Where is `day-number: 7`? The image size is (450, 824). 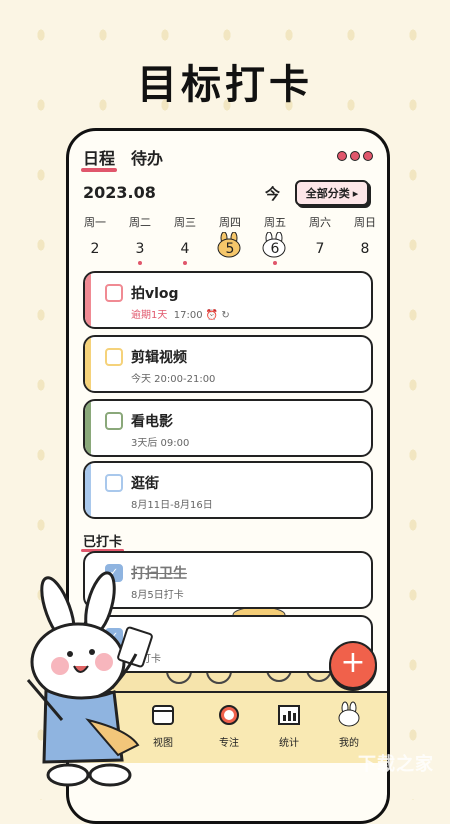
day-number: 7 is located at coordinates (320, 249).